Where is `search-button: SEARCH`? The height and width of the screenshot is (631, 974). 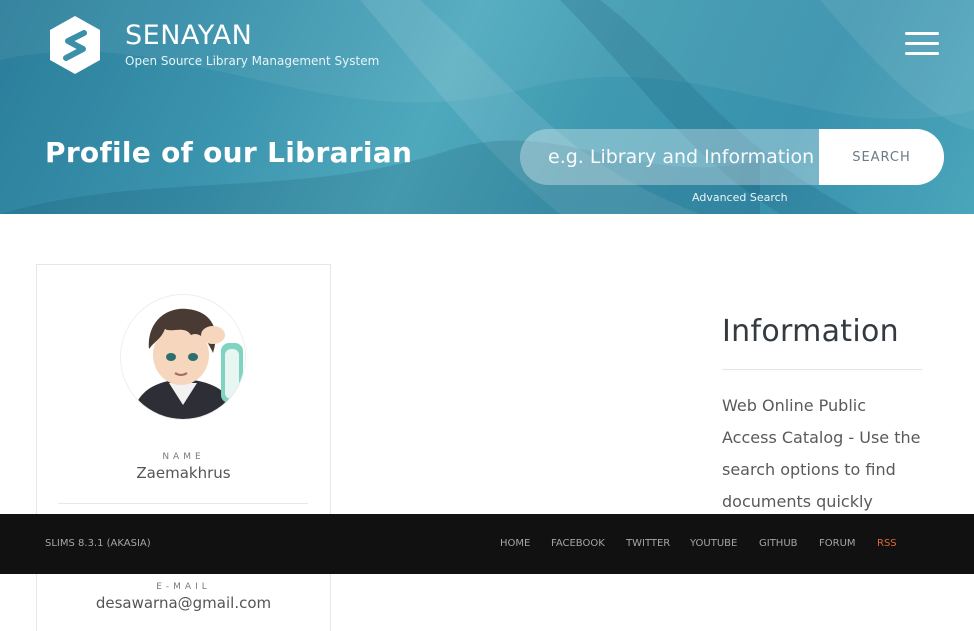
search-button: SEARCH is located at coordinates (881, 157).